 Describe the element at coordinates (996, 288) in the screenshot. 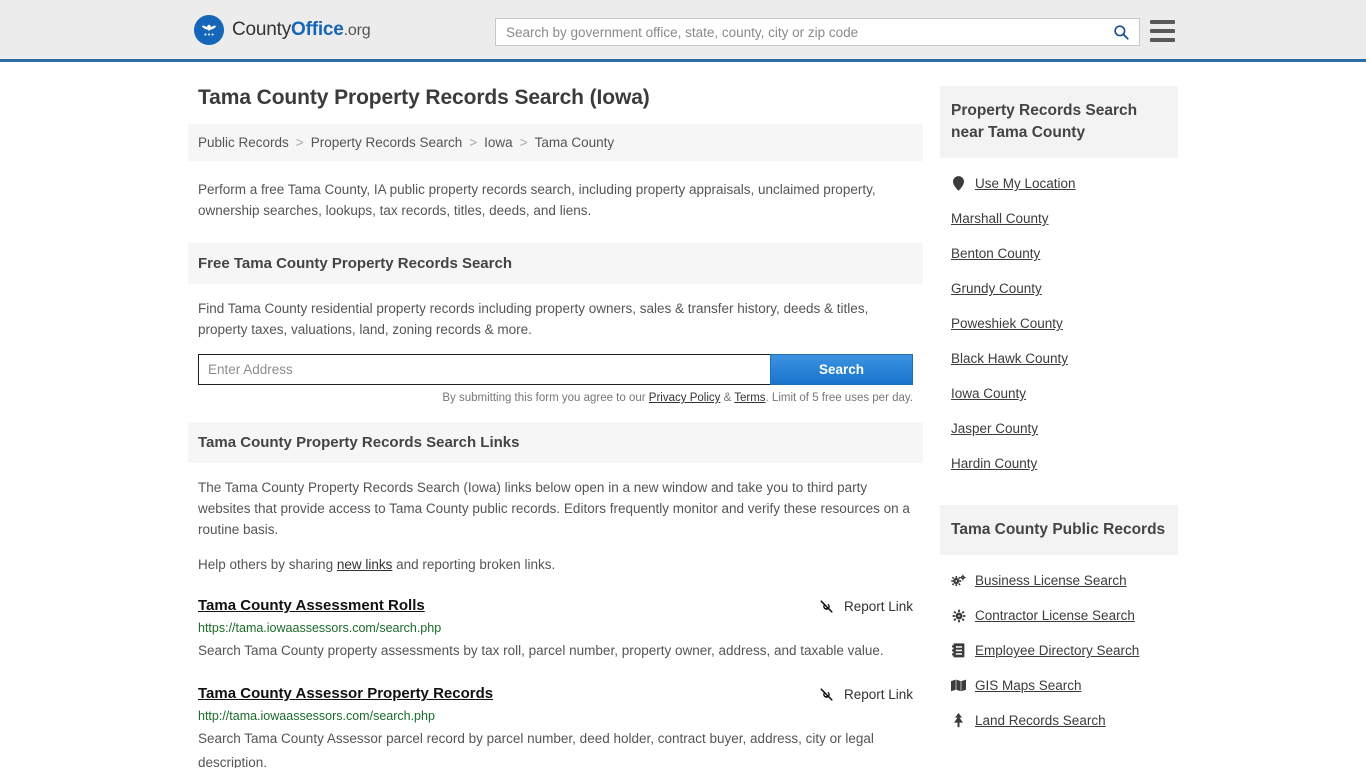

I see `sidebar-link-label: Grundy County` at that location.